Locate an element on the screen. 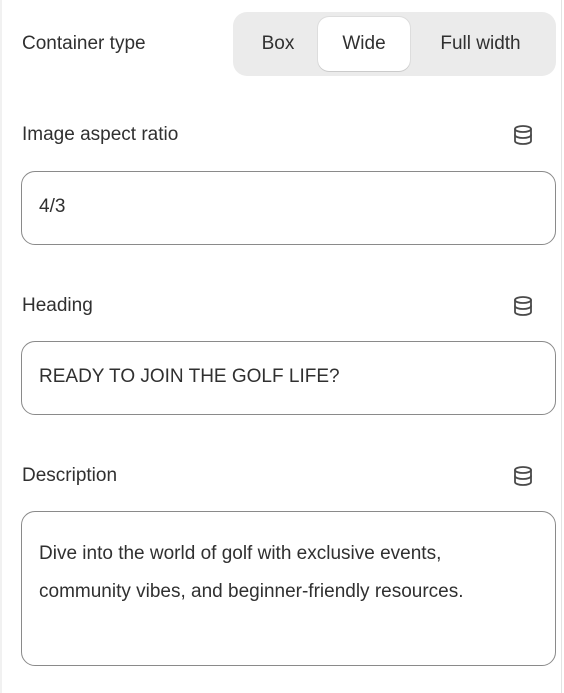  container-type-label: Container type is located at coordinates (84, 43).